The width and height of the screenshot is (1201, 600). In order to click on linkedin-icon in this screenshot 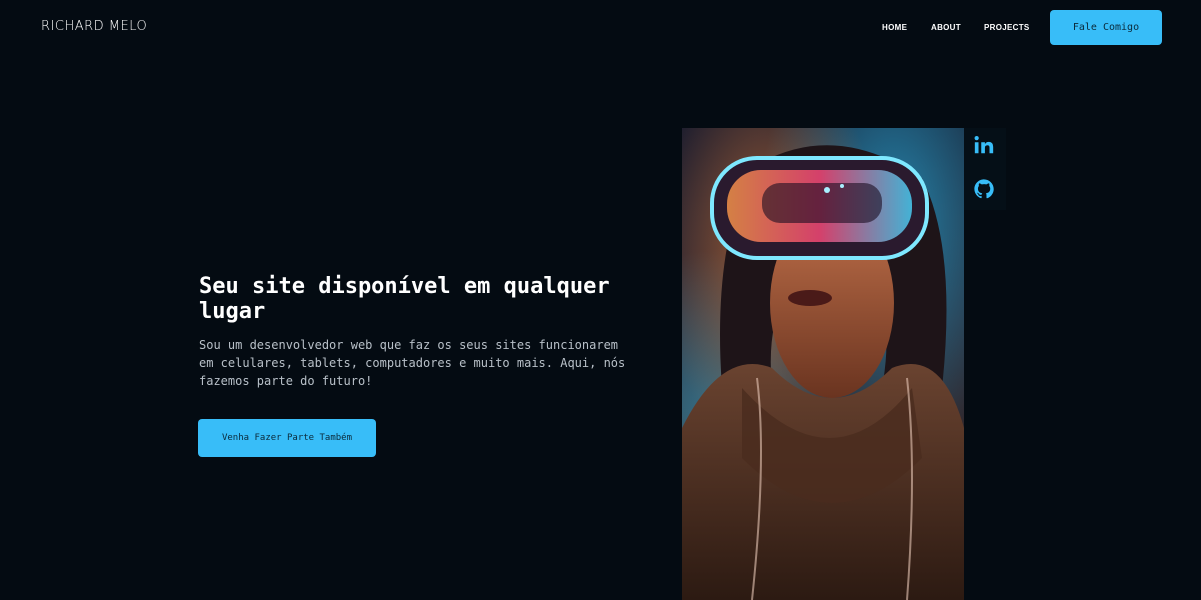, I will do `click(984, 145)`.